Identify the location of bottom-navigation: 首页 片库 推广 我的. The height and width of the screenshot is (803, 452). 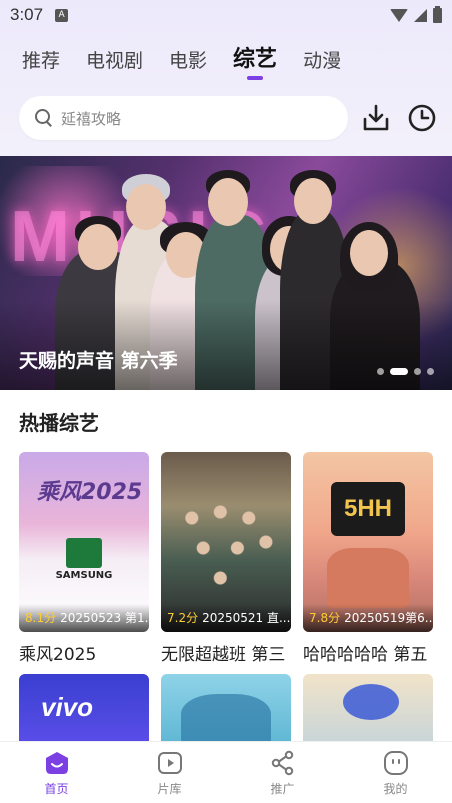
(226, 772).